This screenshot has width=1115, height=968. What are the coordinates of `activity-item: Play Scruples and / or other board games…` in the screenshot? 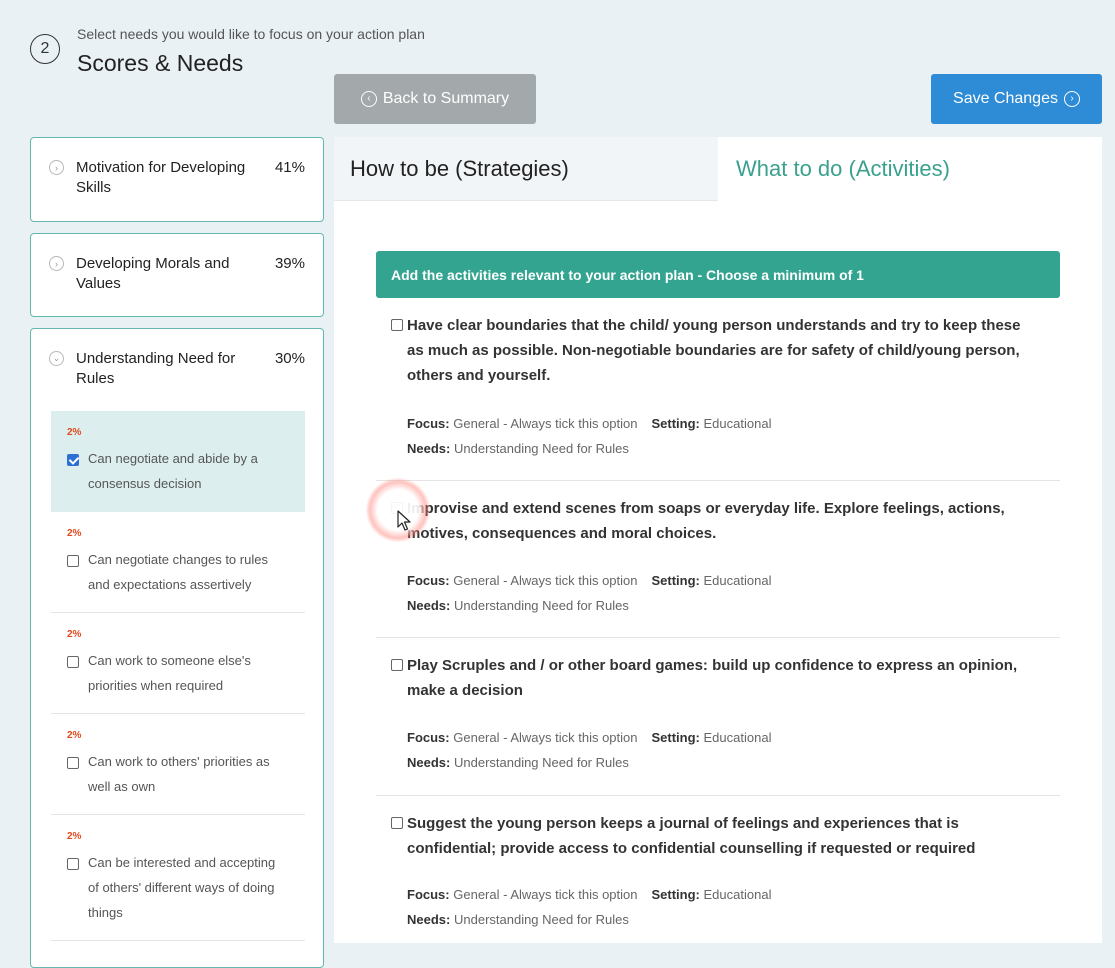 It's located at (718, 724).